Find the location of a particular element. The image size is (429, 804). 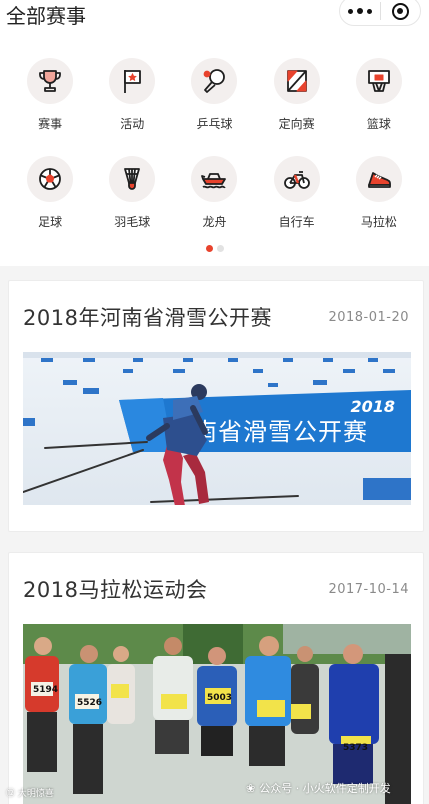

bib-number: 5373 is located at coordinates (355, 748).